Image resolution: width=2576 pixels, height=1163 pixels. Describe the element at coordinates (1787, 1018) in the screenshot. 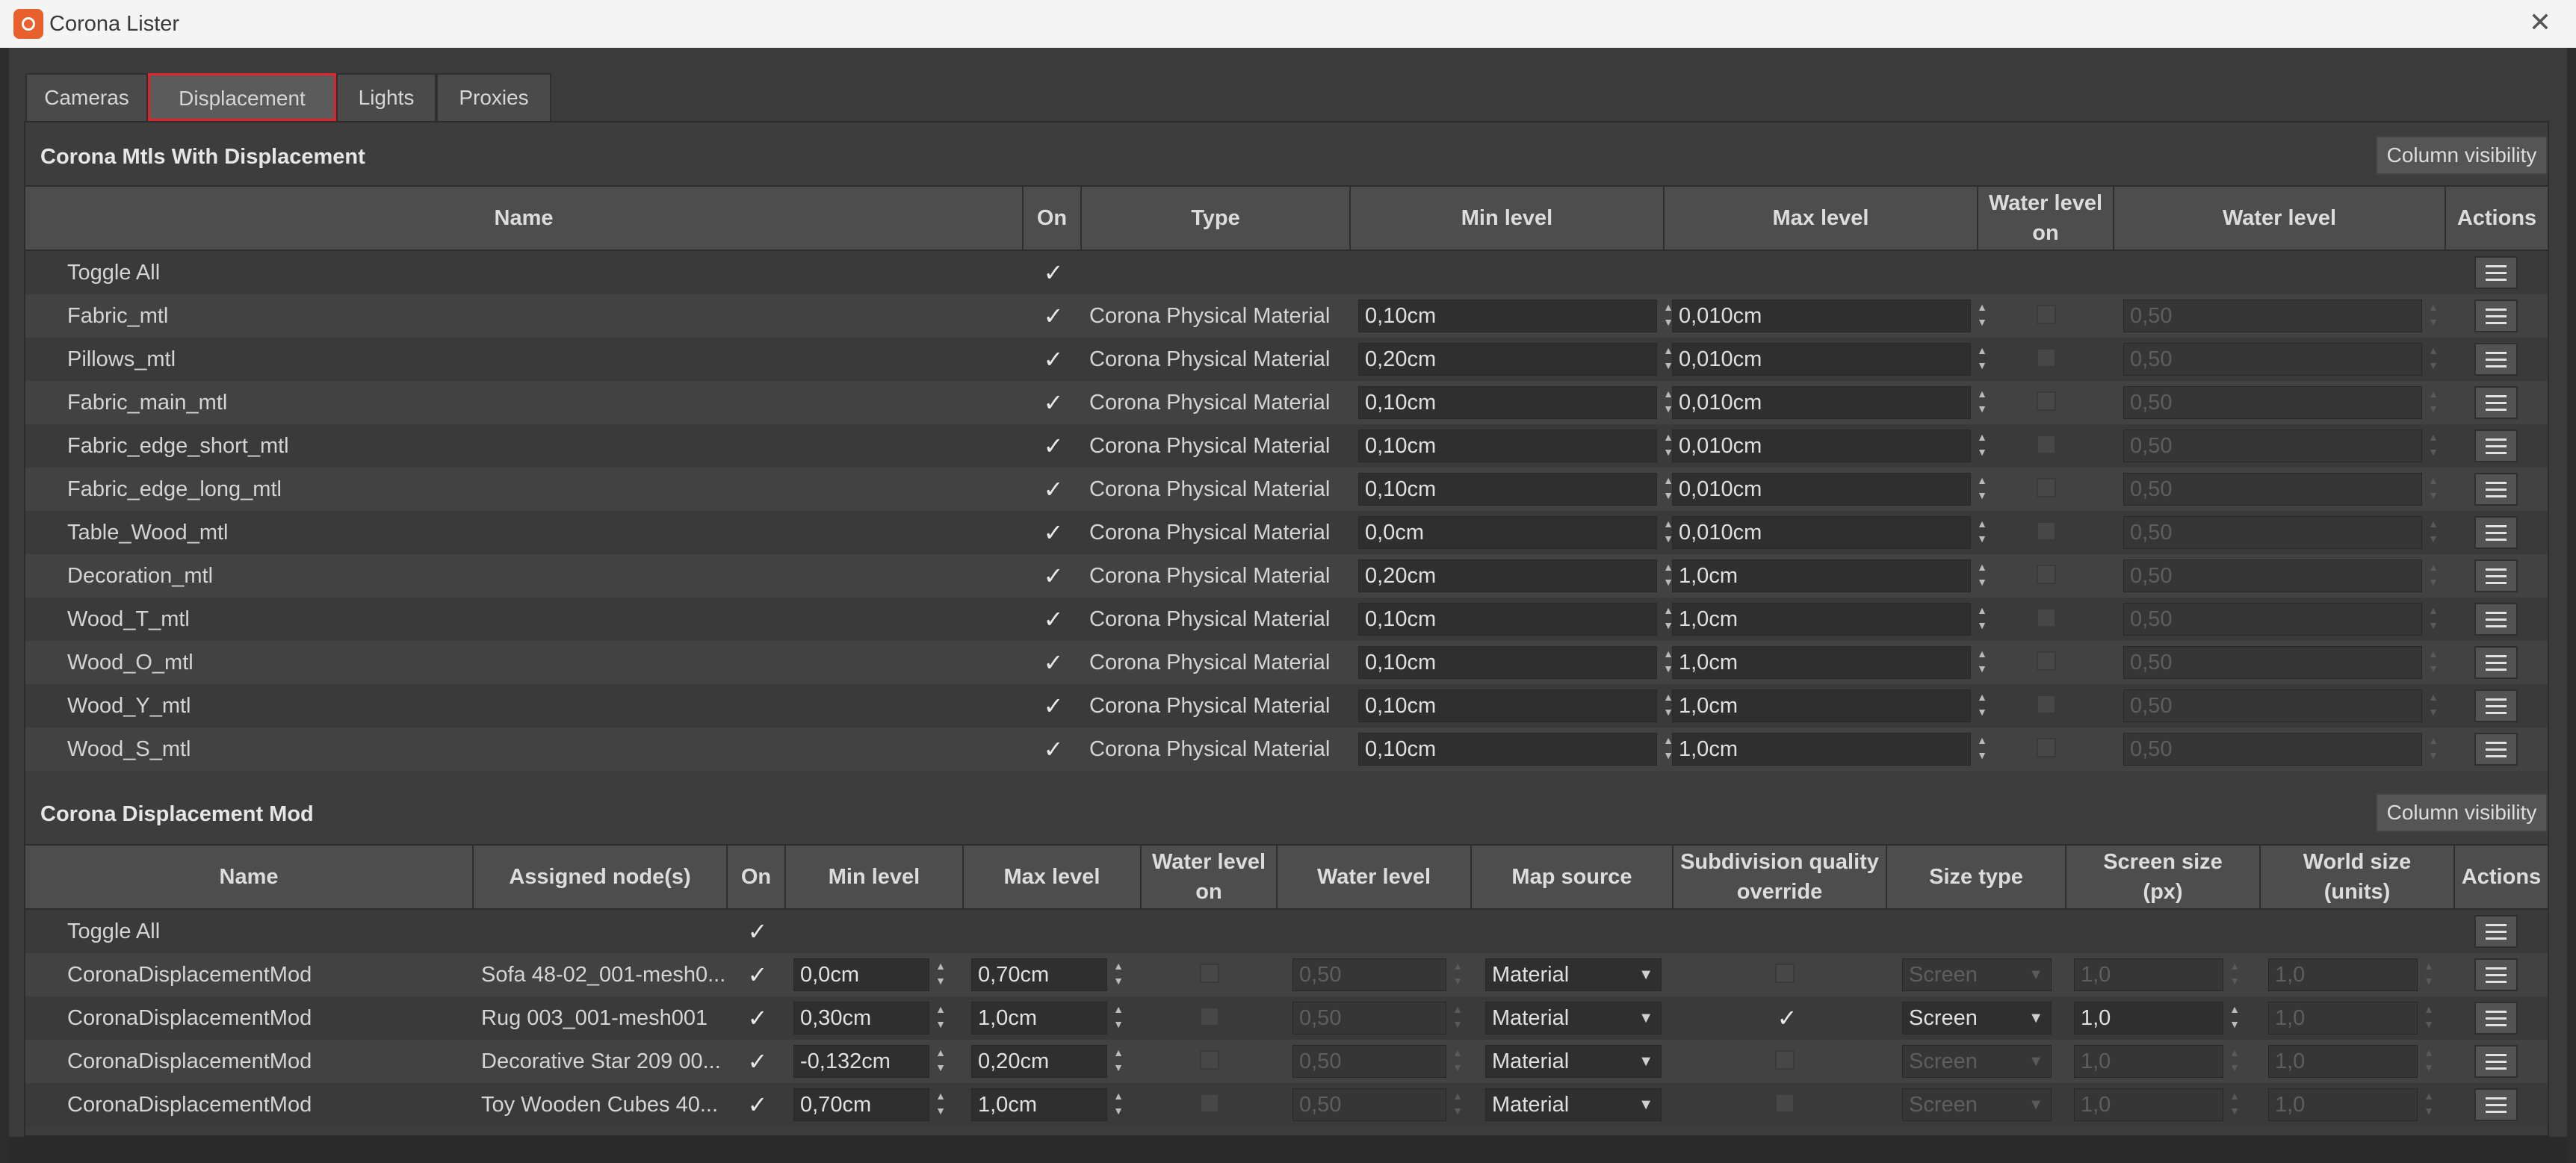

I see `subdivision-override-checkbox: ✓` at that location.